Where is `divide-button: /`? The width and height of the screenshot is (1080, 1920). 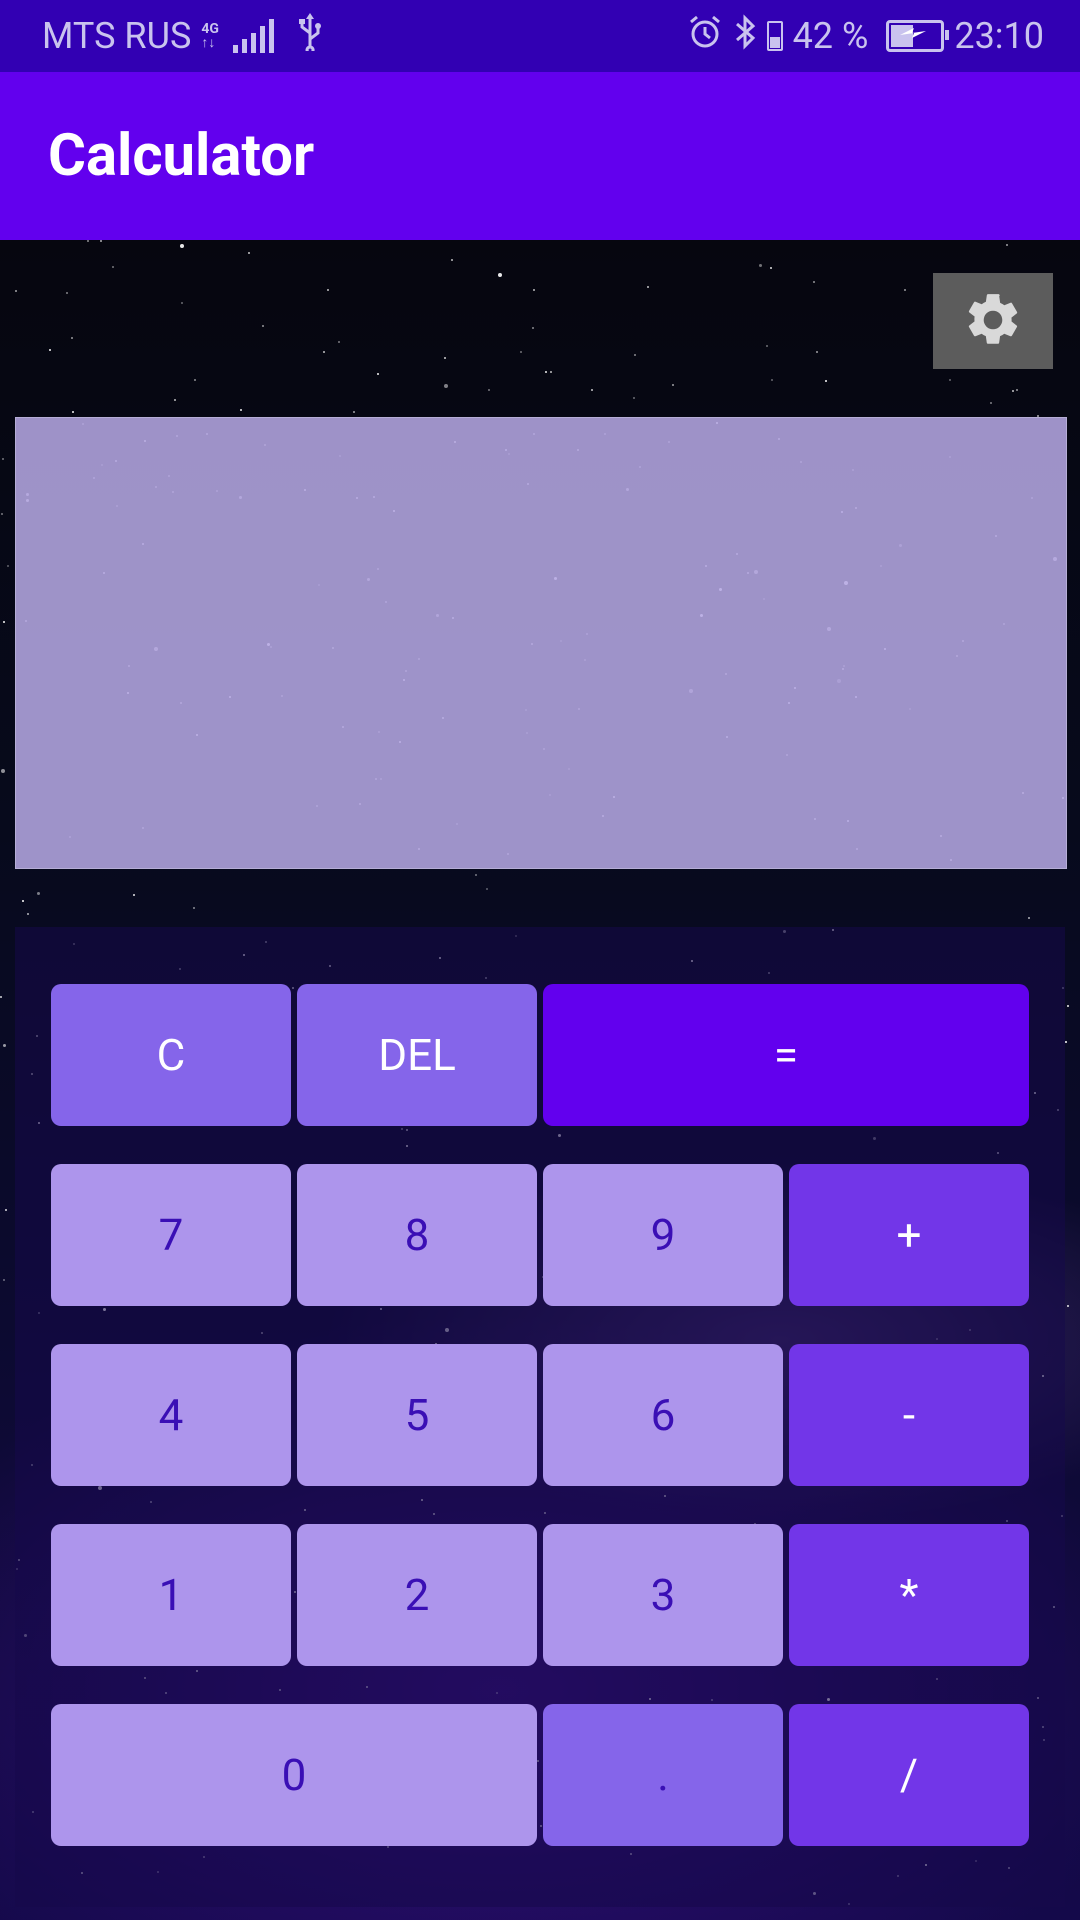 divide-button: / is located at coordinates (909, 1775).